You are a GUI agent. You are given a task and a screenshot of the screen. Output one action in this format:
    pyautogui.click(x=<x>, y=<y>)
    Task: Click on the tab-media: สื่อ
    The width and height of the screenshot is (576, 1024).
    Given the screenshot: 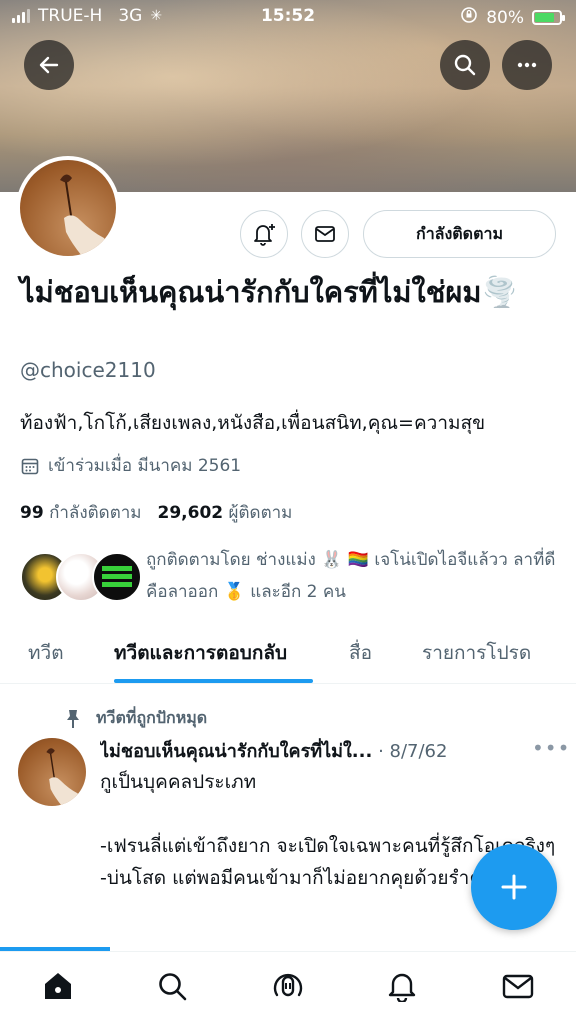 What is the action you would take?
    pyautogui.click(x=360, y=653)
    